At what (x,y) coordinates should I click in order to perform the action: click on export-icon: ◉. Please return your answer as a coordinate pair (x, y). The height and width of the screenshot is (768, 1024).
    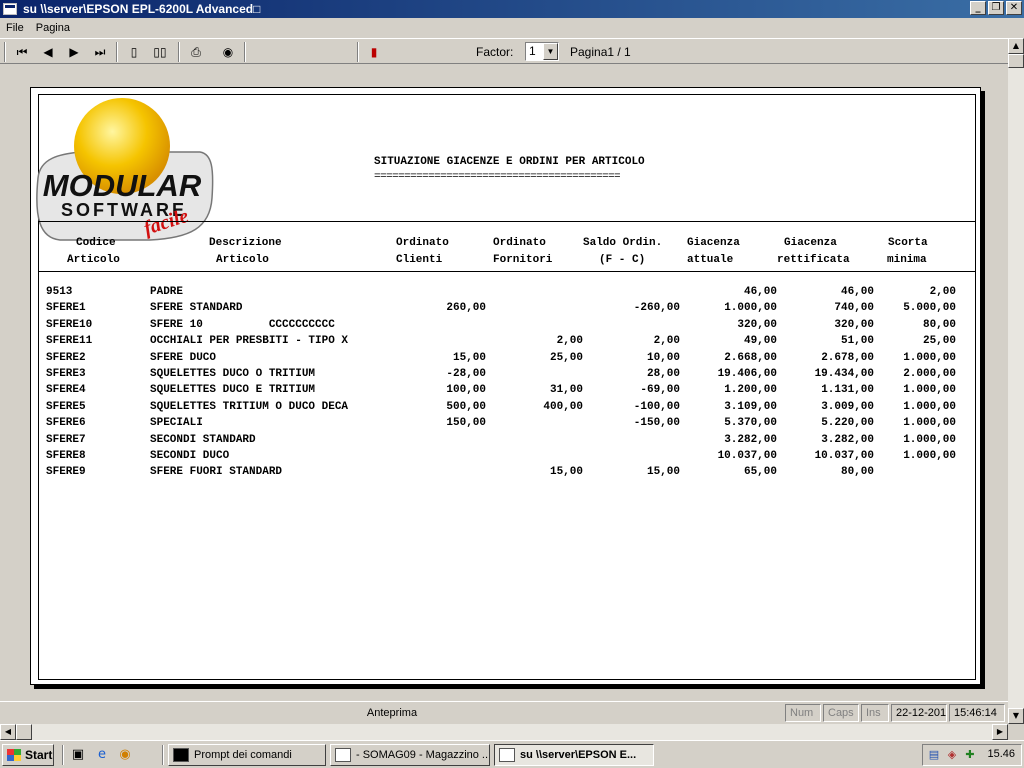
    Looking at the image, I should click on (228, 52).